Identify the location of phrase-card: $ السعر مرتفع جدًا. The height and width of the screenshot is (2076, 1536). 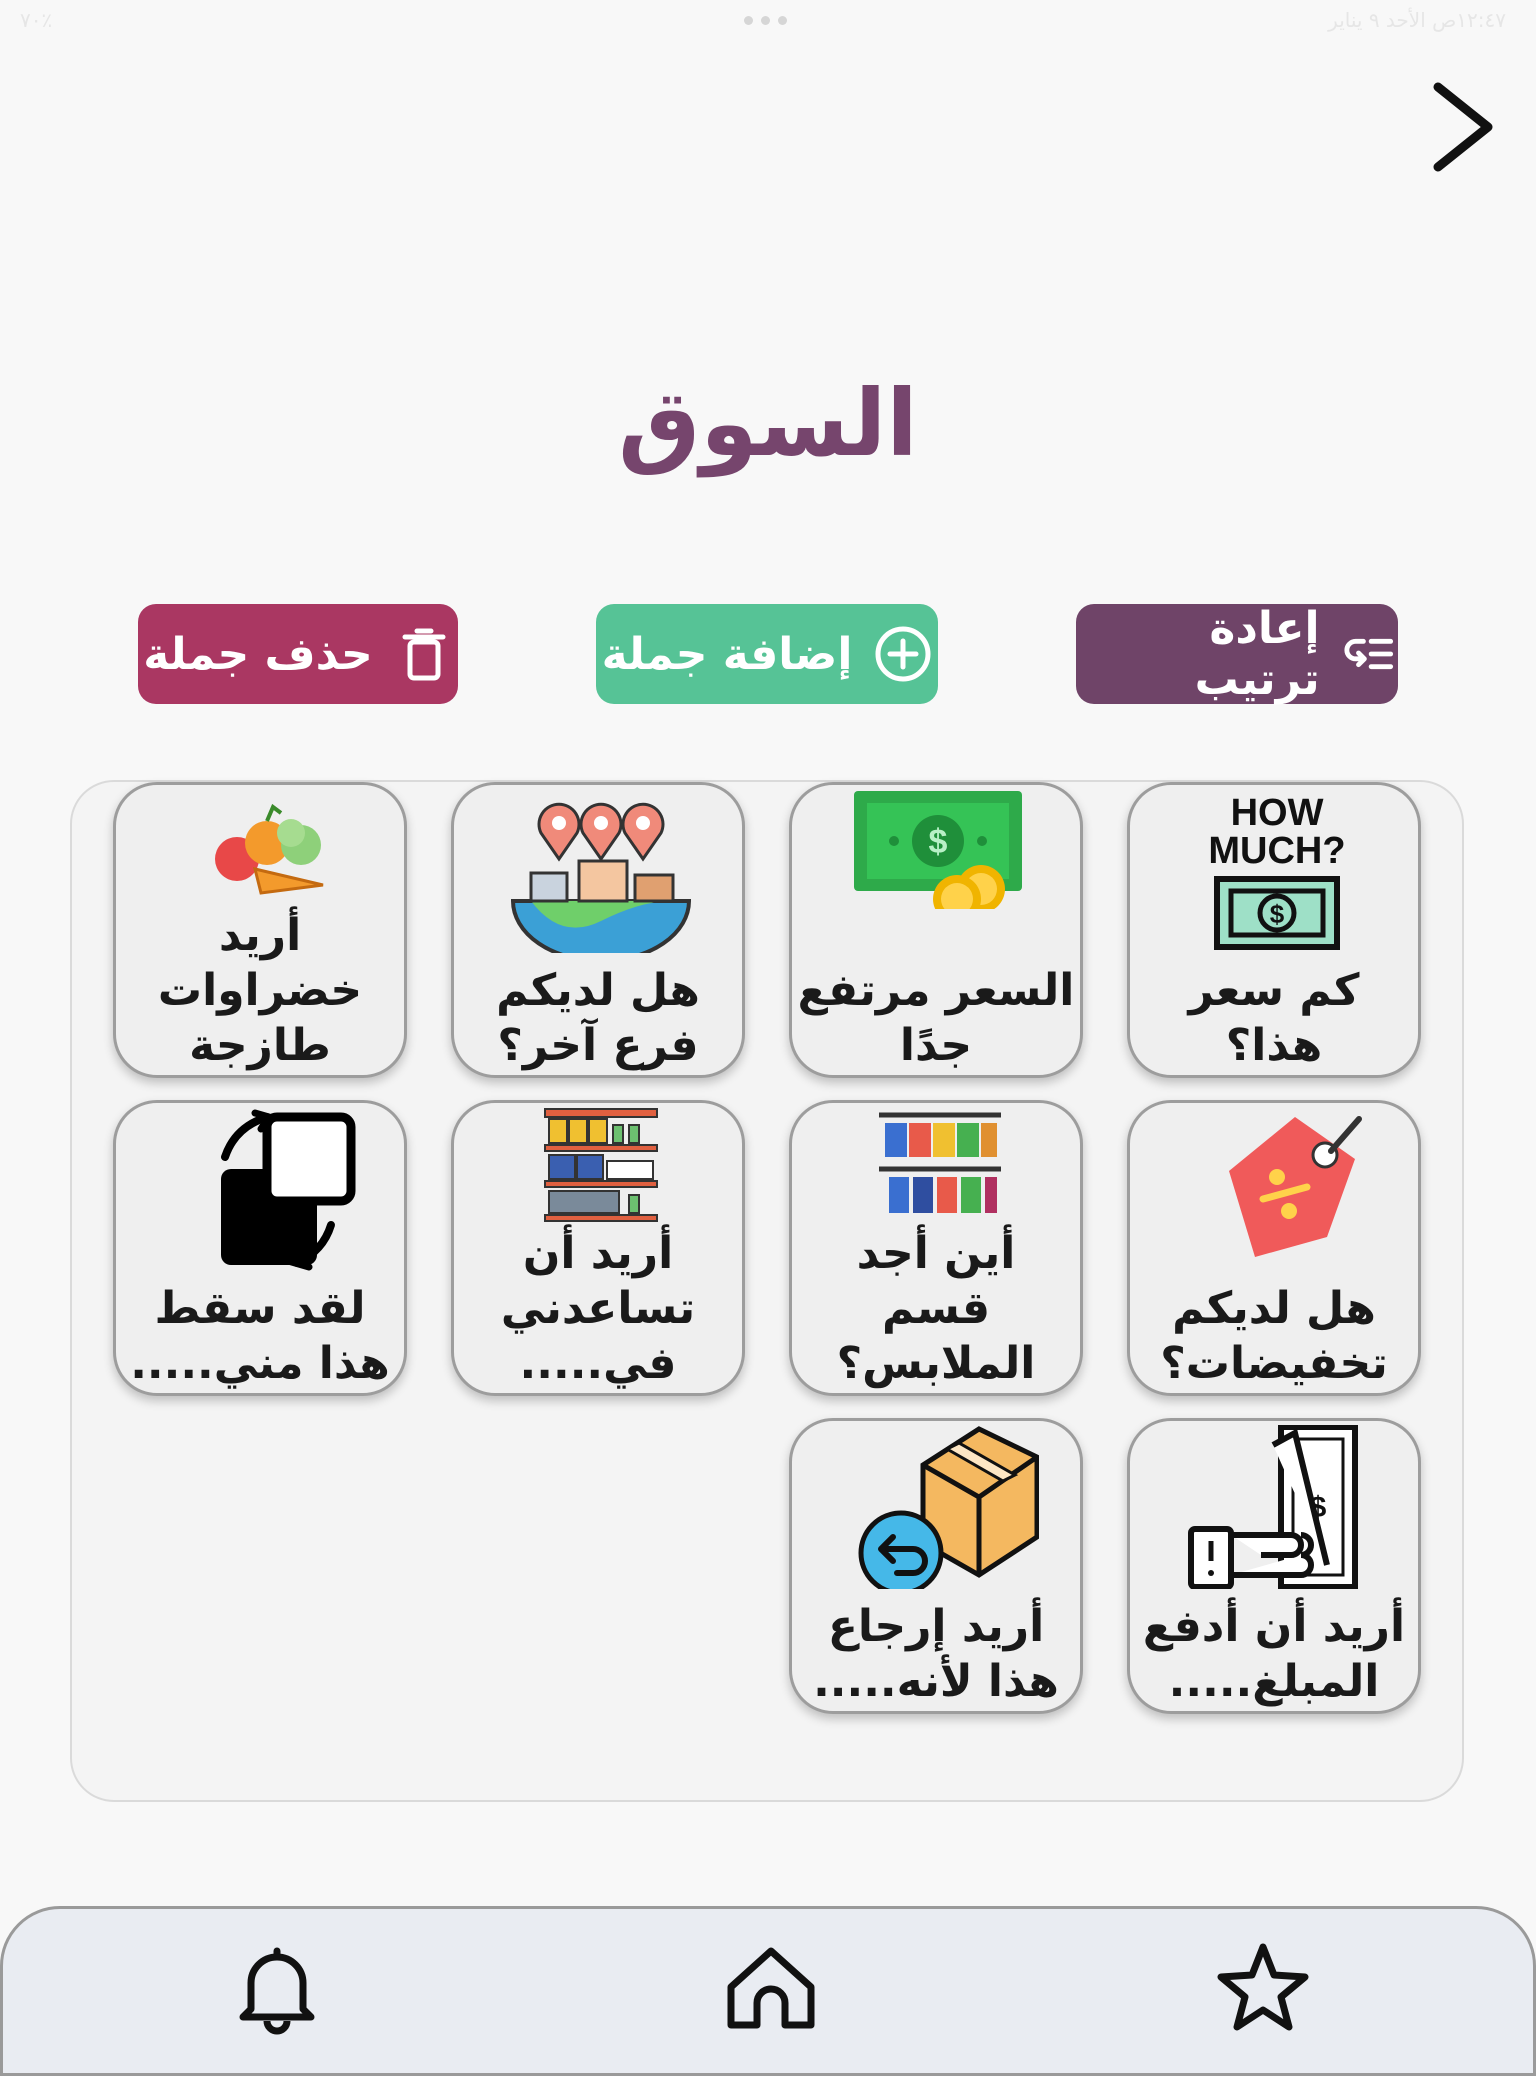
(936, 930).